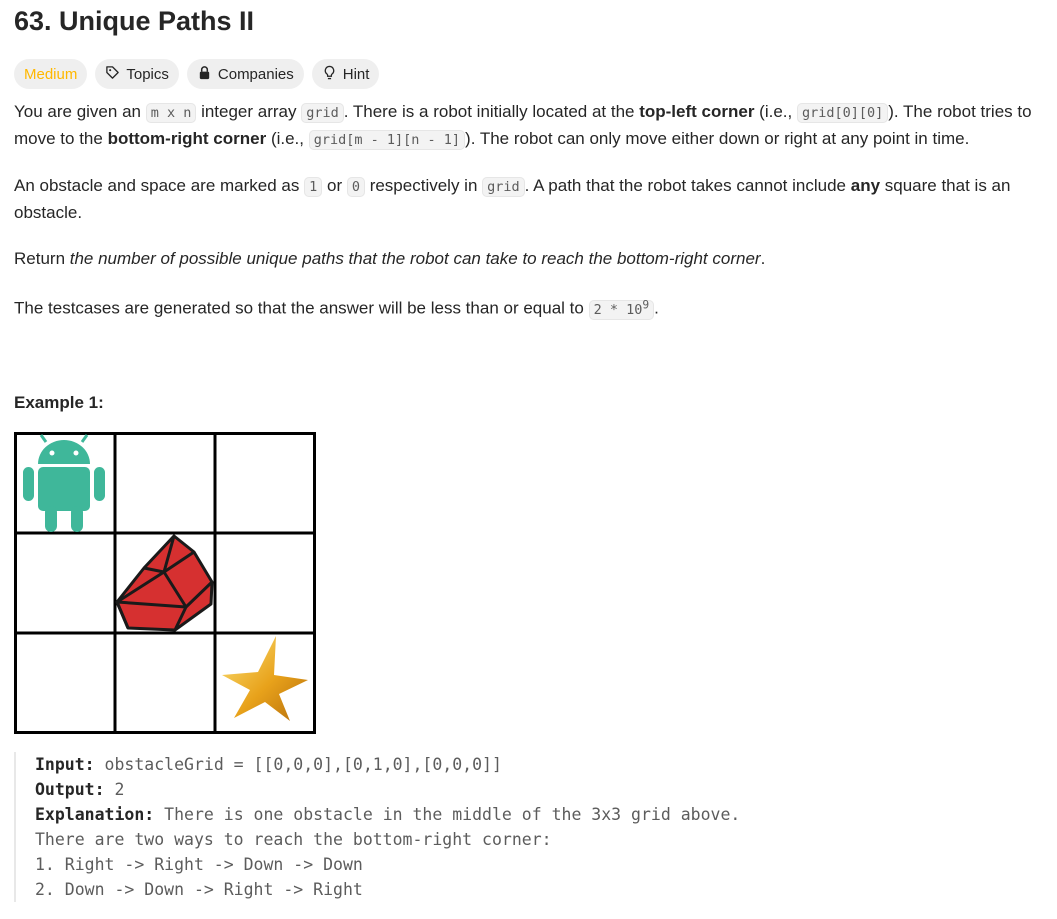  I want to click on example-title: Example 1:, so click(59, 402).